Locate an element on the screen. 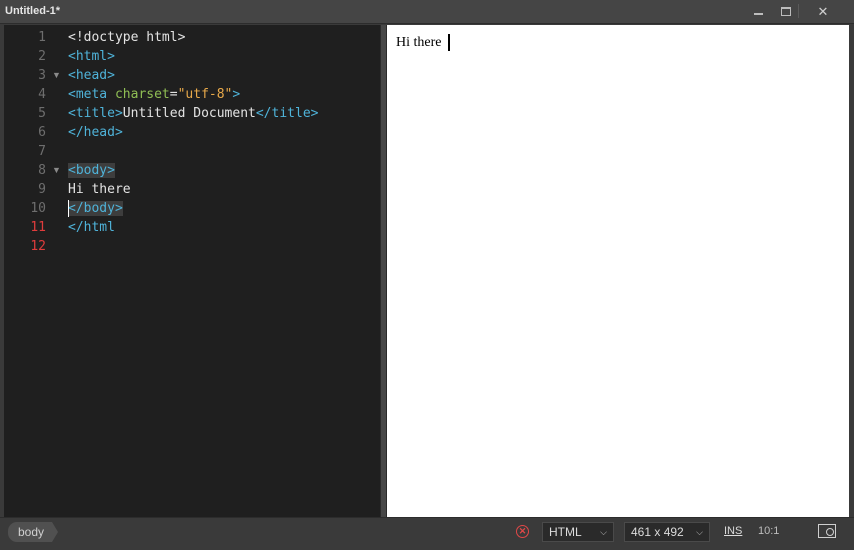 This screenshot has width=854, height=550. maximize-icon is located at coordinates (786, 11).